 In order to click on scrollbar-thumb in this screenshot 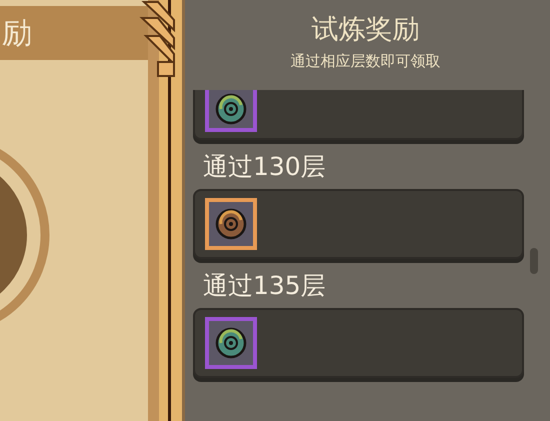, I will do `click(534, 261)`.